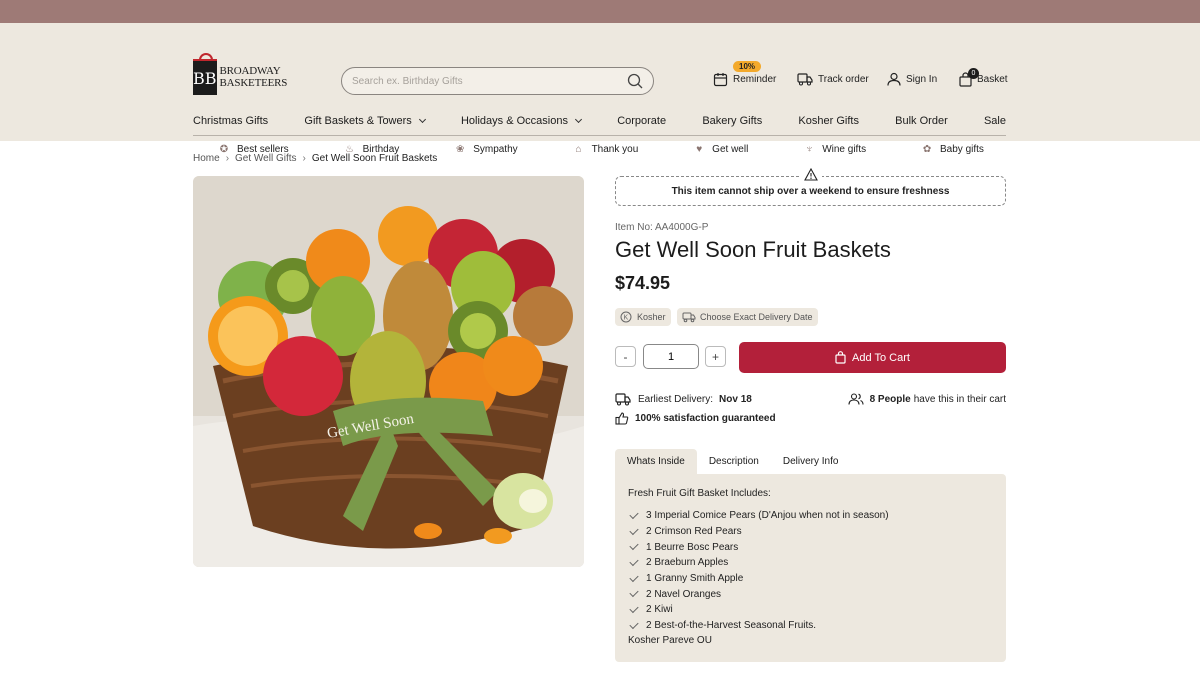 This screenshot has width=1200, height=675. Describe the element at coordinates (694, 532) in the screenshot. I see `list-item-text: 2 Crimson Red Pears` at that location.